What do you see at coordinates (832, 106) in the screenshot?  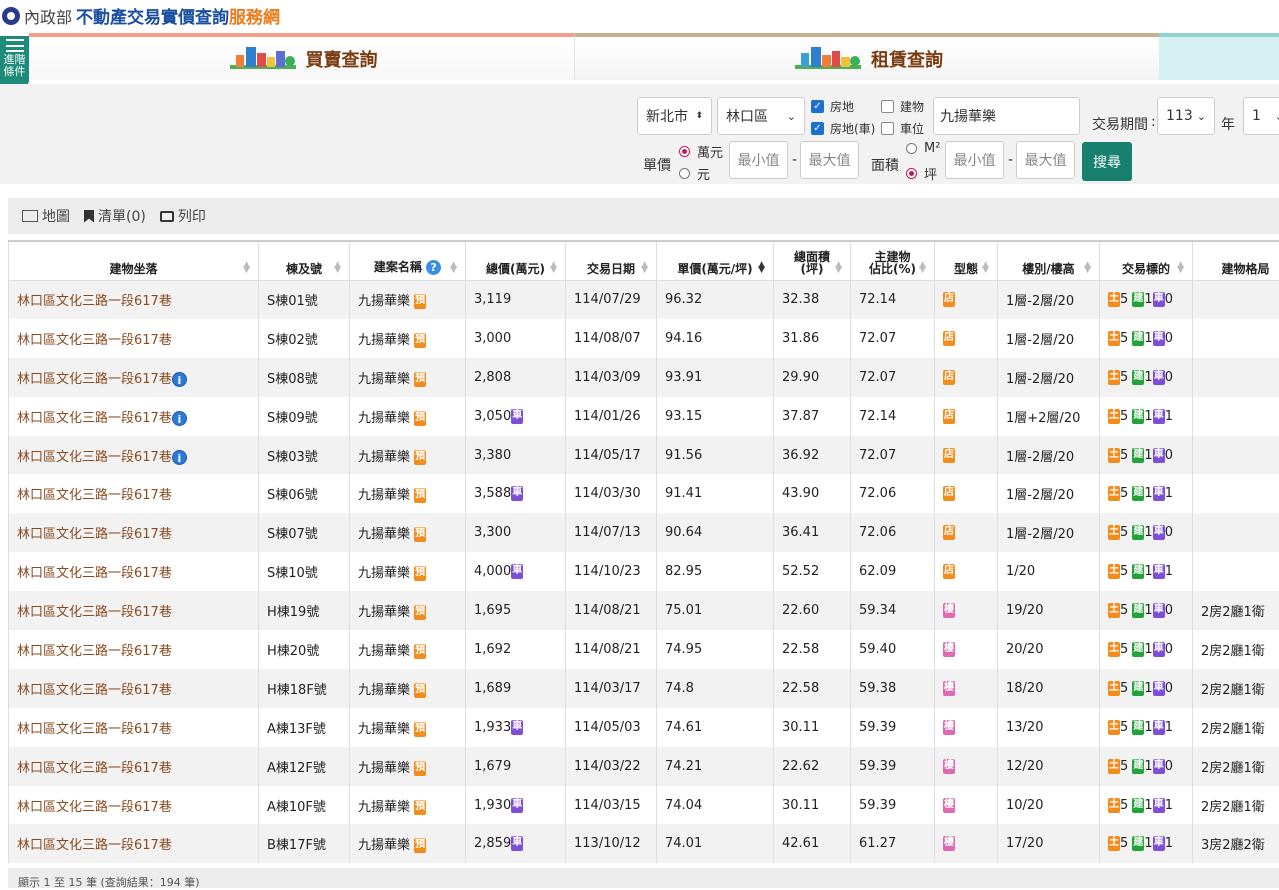 I see `checkbox-house-land: ✓ 房地` at bounding box center [832, 106].